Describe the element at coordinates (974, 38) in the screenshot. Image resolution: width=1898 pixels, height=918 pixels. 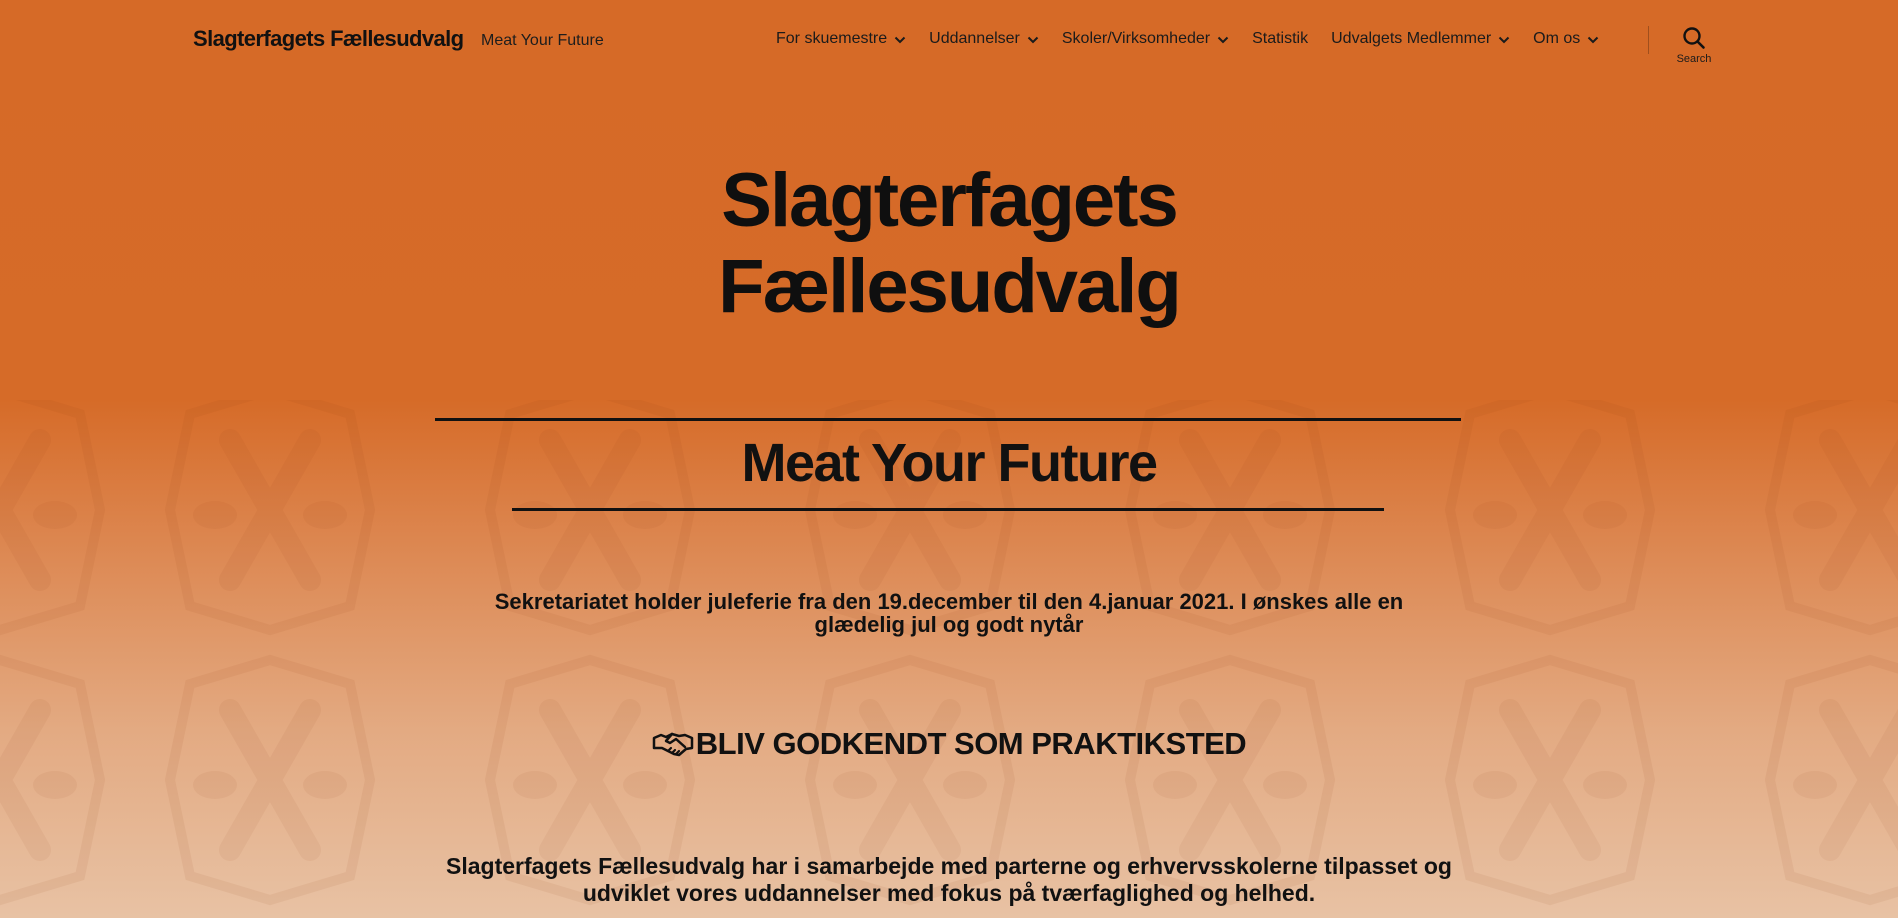
I see `nav-item-label: Uddannelser` at that location.